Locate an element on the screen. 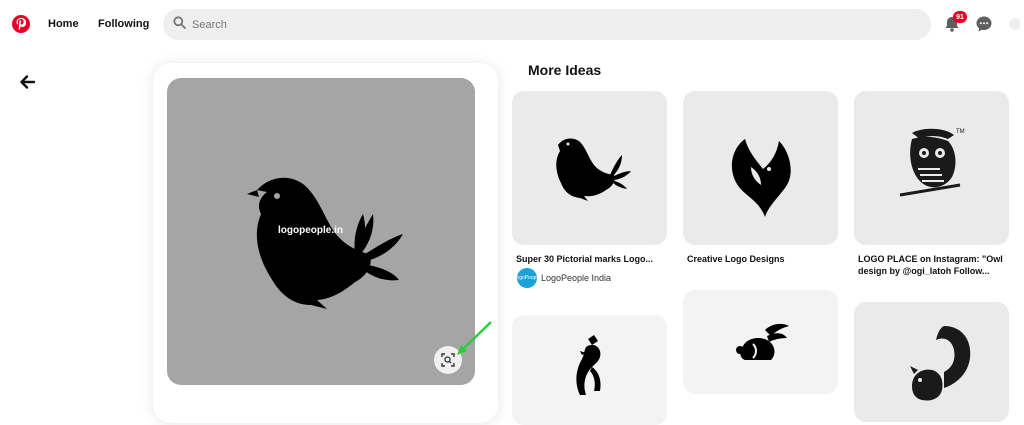 Image resolution: width=1024 pixels, height=425 pixels. idea-title: Creative Logo Designs is located at coordinates (762, 259).